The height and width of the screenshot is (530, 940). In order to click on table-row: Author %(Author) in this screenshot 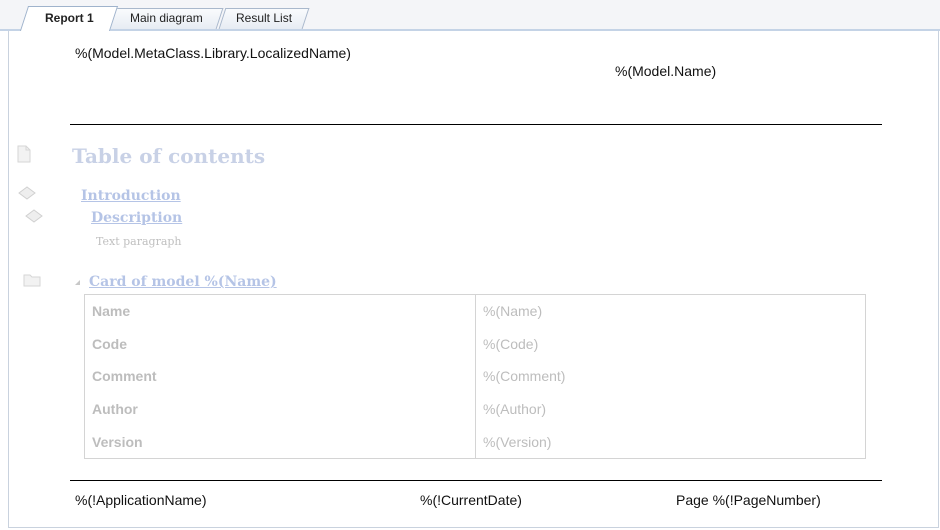, I will do `click(475, 409)`.